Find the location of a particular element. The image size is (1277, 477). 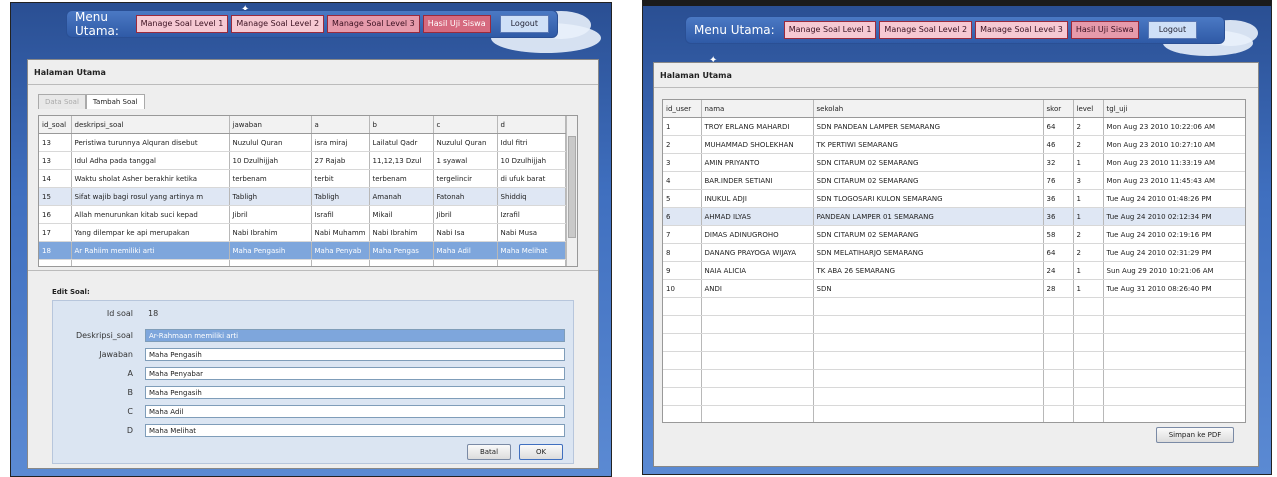

form-field-input: Ar-Rahmaan memiliki arti is located at coordinates (355, 335).